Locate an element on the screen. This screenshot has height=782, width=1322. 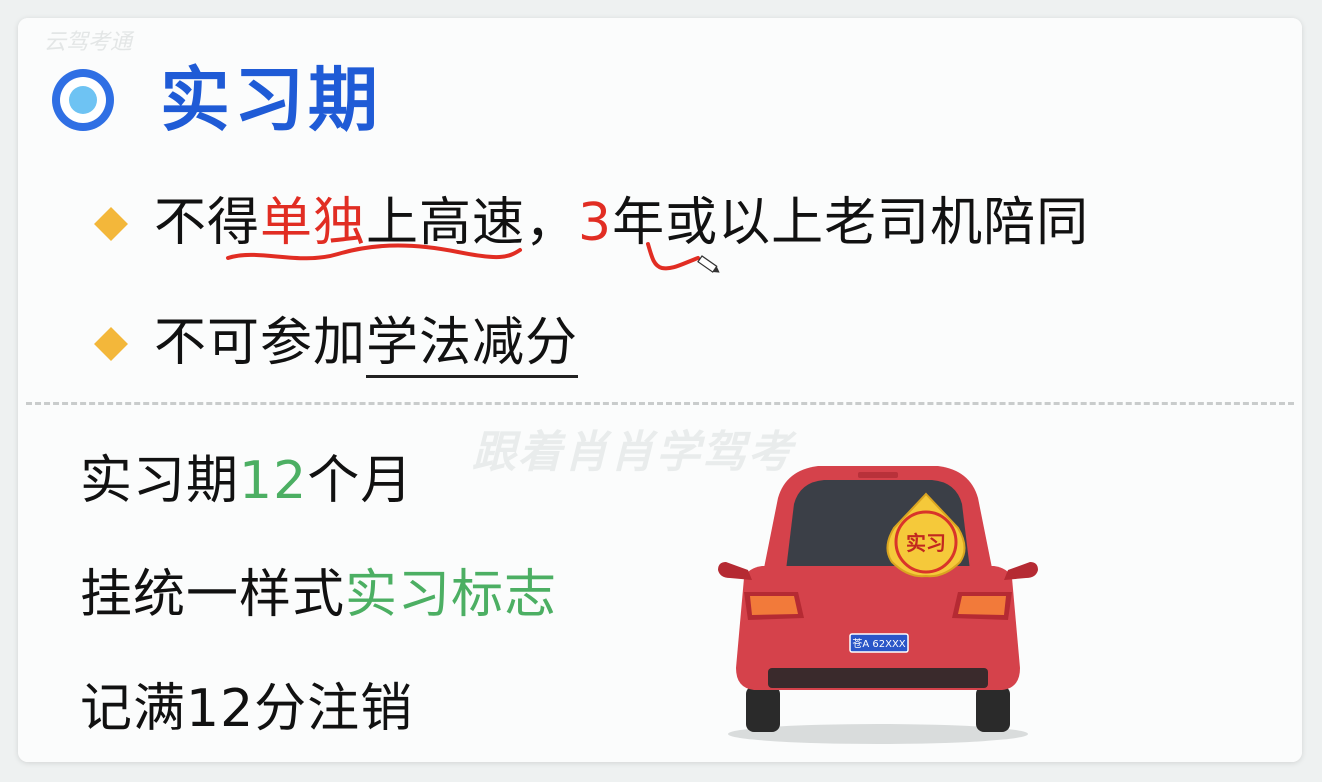
car-illustration: 苍A 62XXX 实习 is located at coordinates (878, 603).